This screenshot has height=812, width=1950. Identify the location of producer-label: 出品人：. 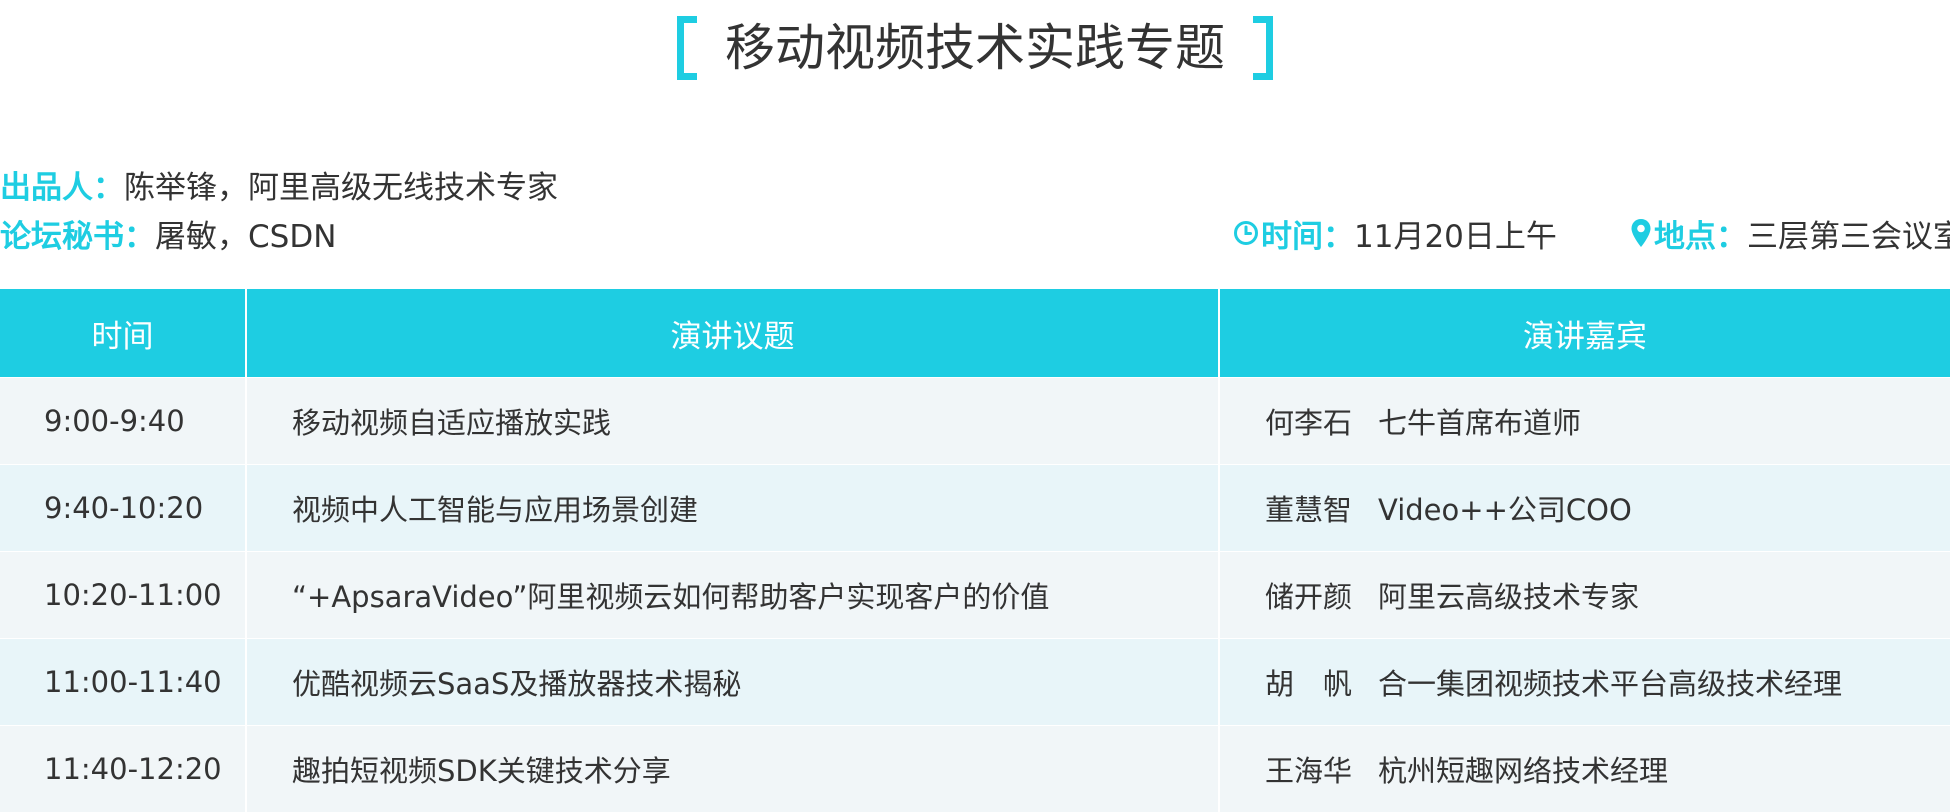
(62, 184).